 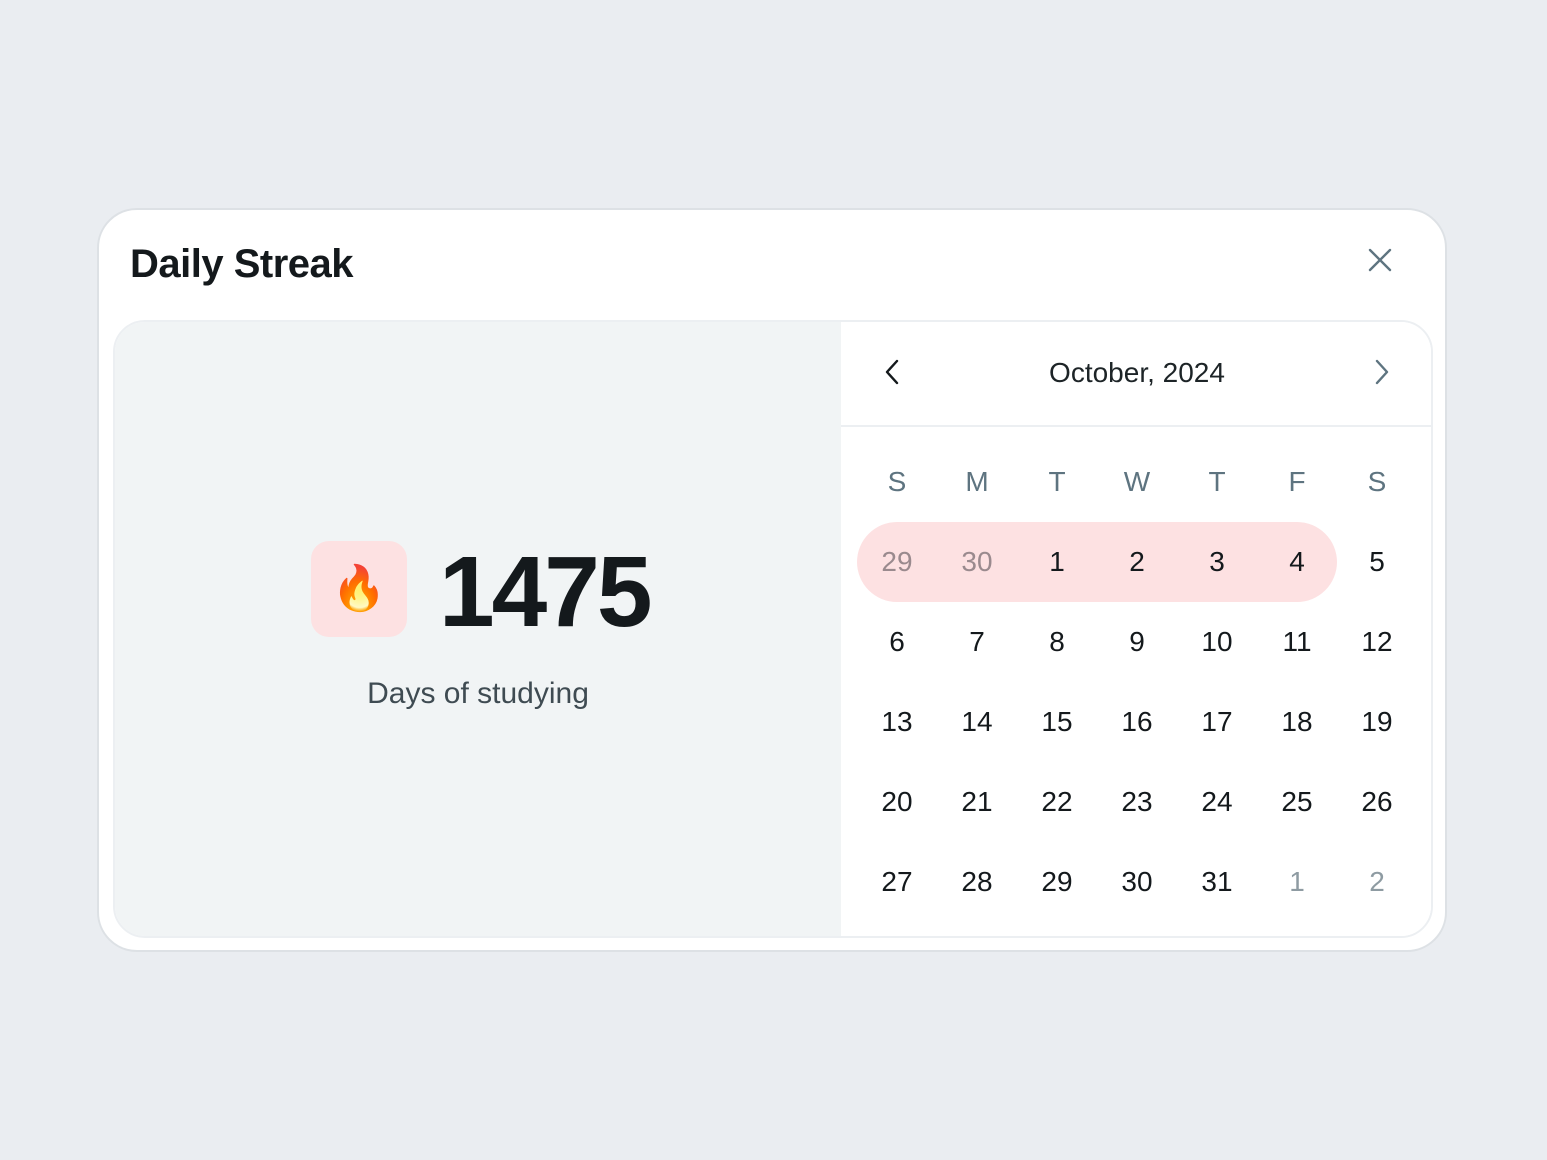 What do you see at coordinates (1217, 642) in the screenshot?
I see `calendar-day: 10` at bounding box center [1217, 642].